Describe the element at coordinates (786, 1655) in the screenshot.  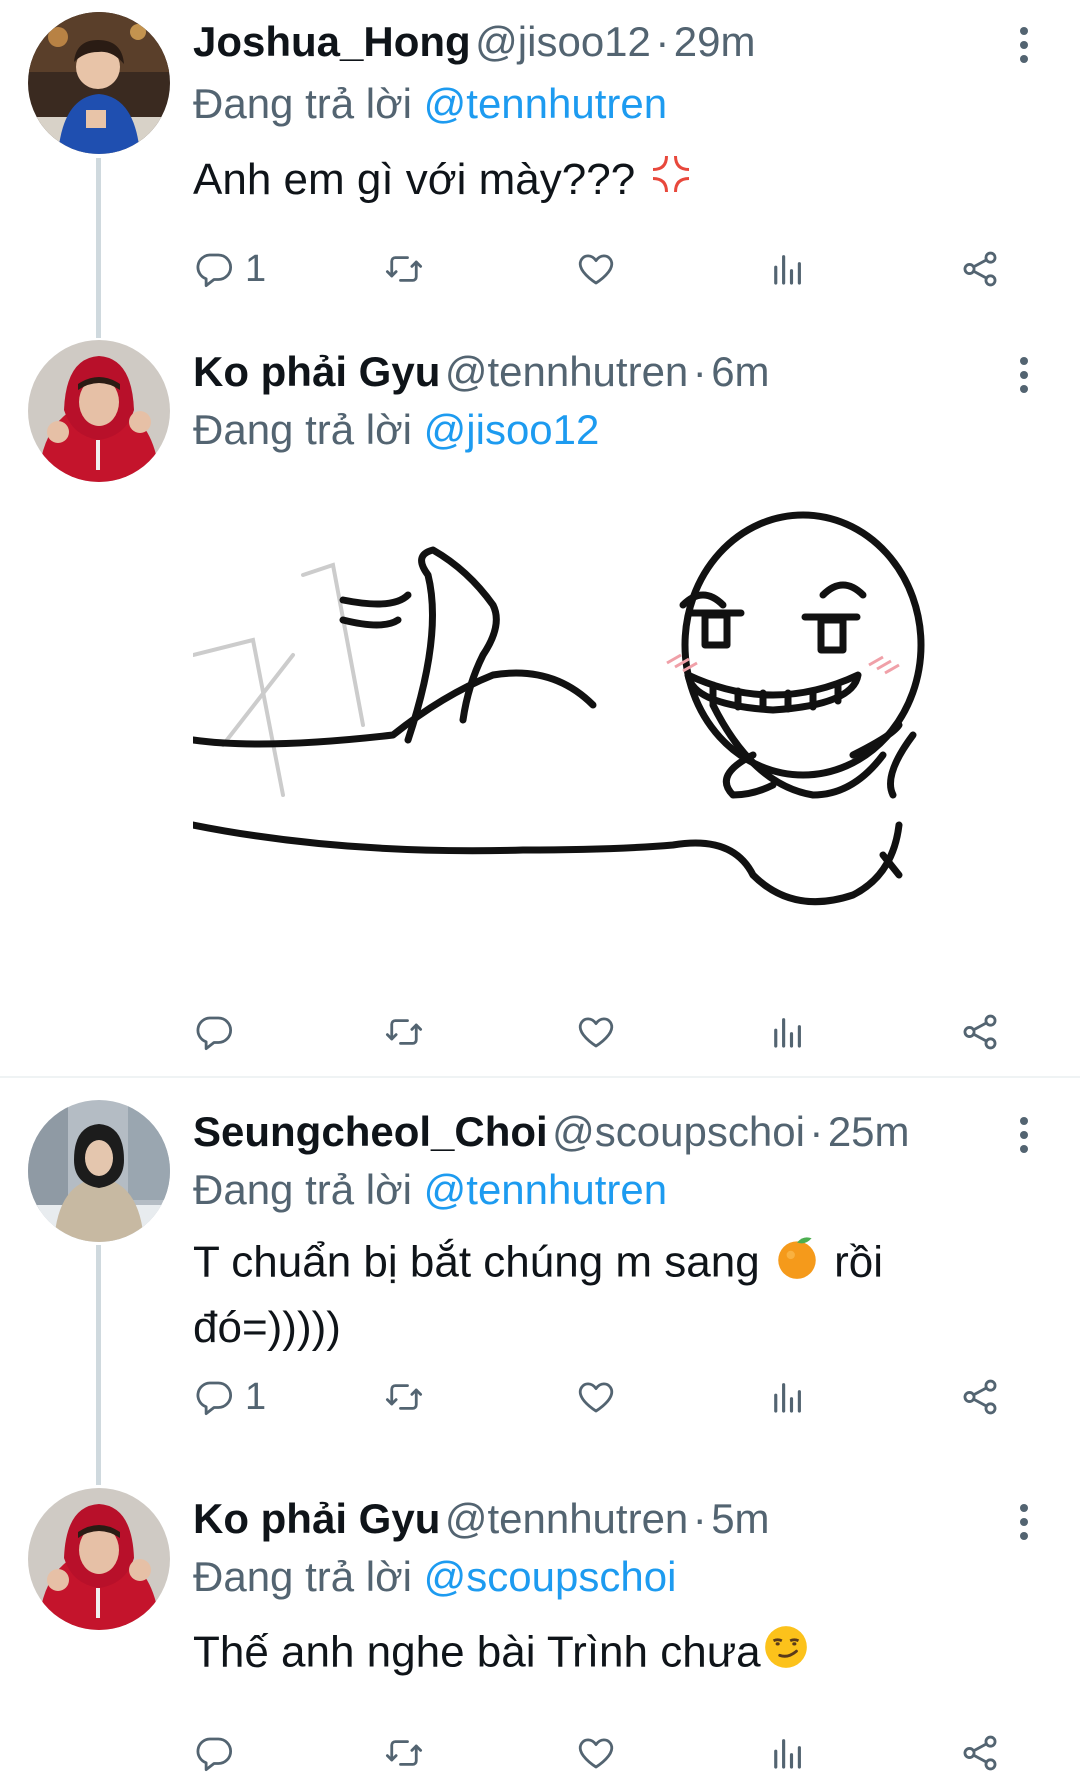
I see `smirking-face-icon` at that location.